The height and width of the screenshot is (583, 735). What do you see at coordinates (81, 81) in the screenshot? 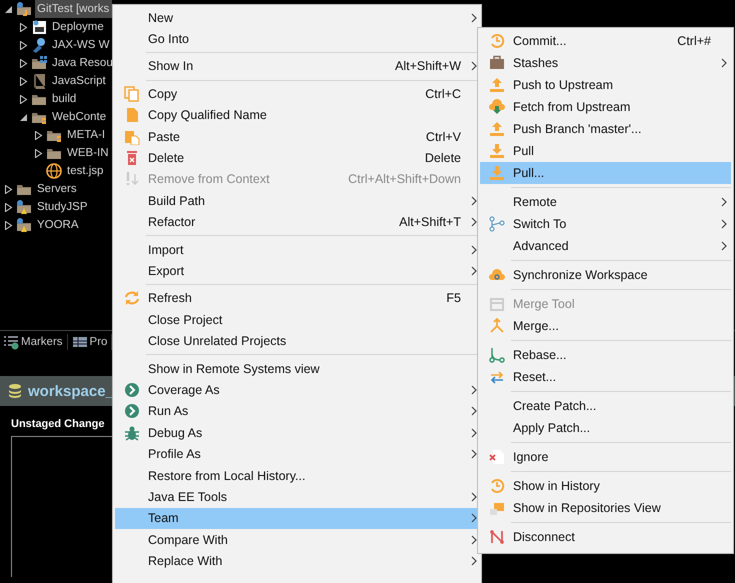
I see `tree-item: JavaScript` at bounding box center [81, 81].